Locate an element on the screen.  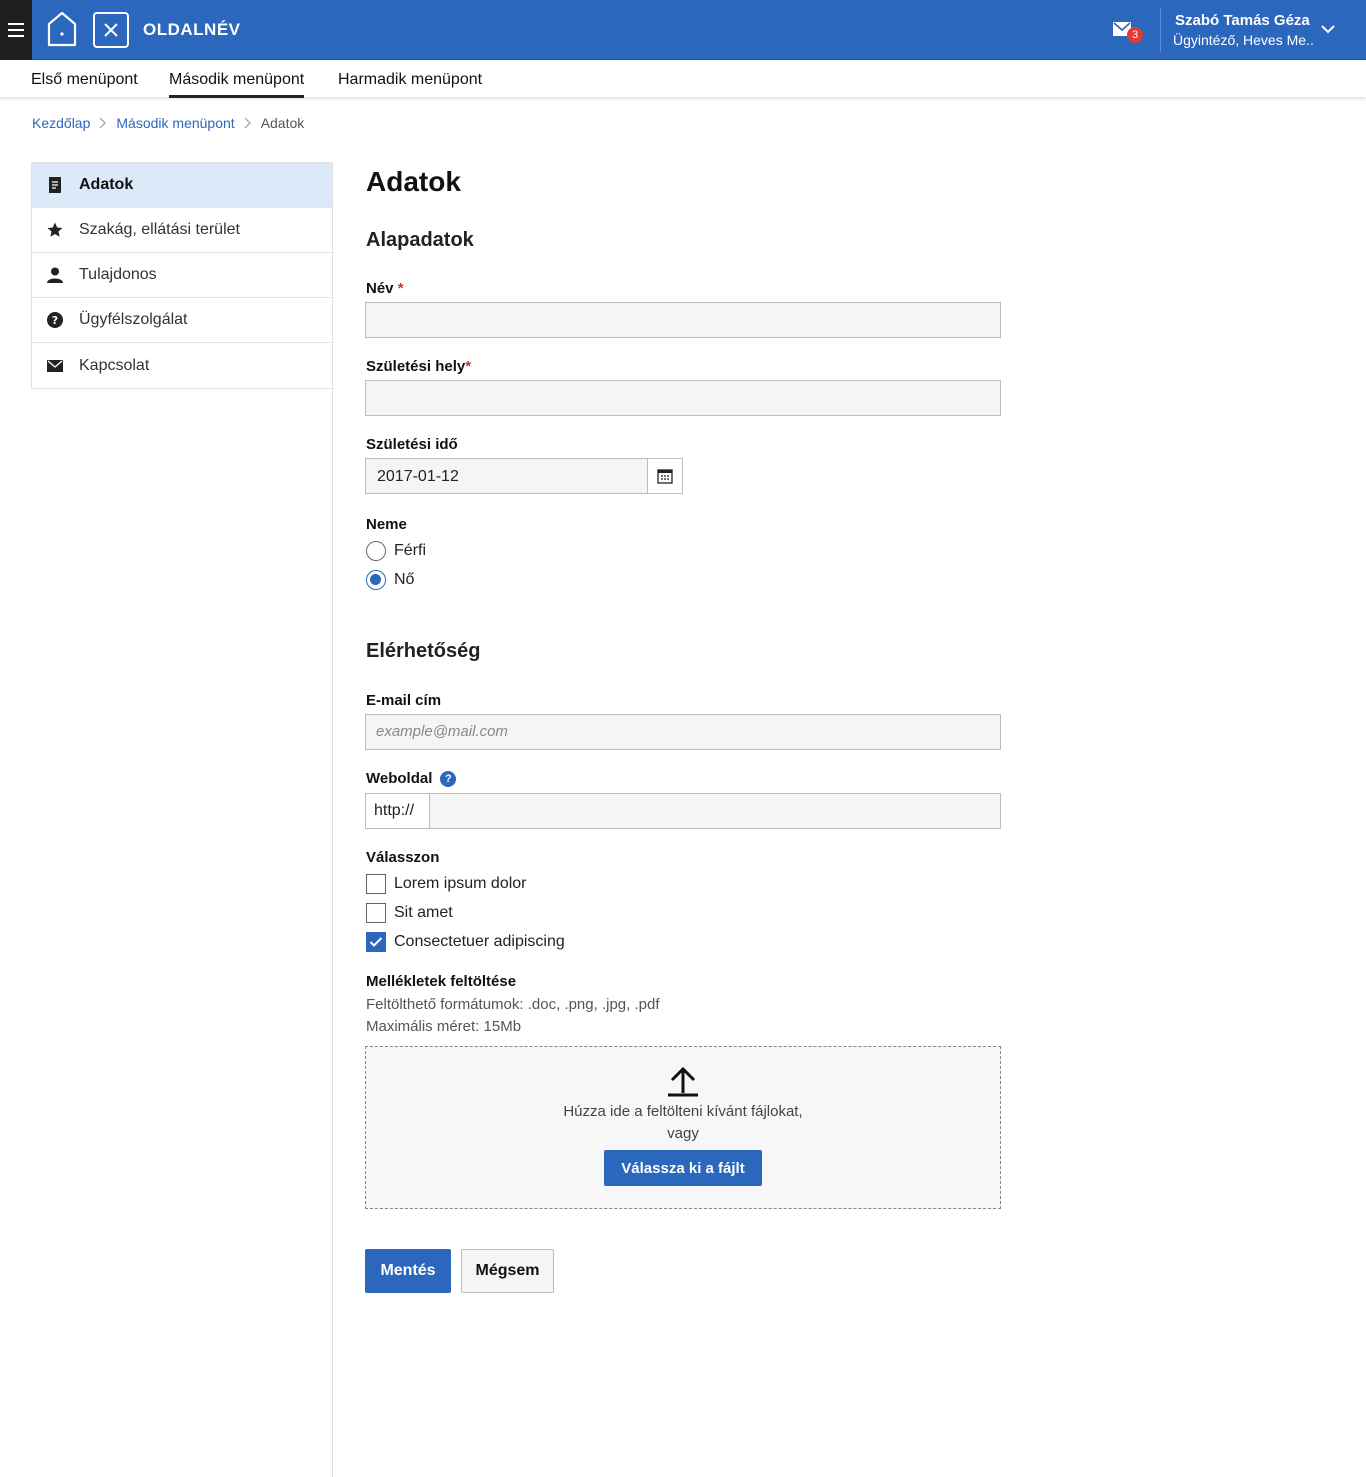
user-role: Ügyintéző, Heves Me.. is located at coordinates (1243, 40).